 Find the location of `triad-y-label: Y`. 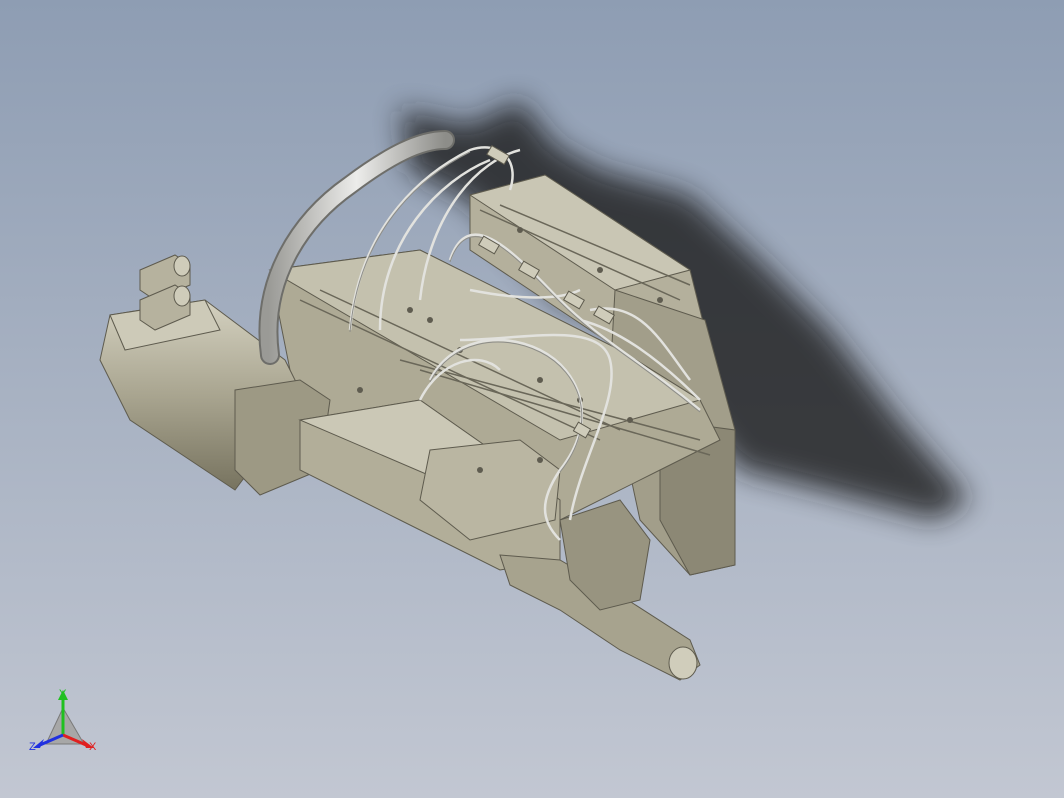

triad-y-label: Y is located at coordinates (63, 694).